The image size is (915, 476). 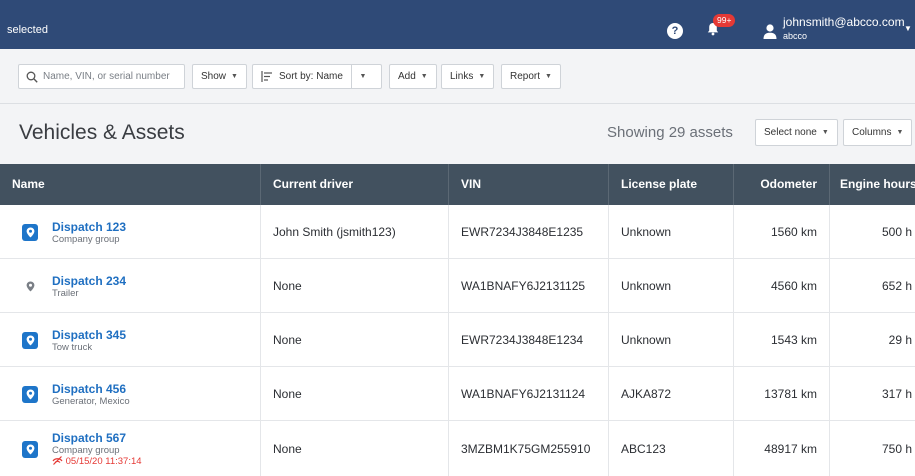 What do you see at coordinates (724, 20) in the screenshot?
I see `notification-count-badge: 99+` at bounding box center [724, 20].